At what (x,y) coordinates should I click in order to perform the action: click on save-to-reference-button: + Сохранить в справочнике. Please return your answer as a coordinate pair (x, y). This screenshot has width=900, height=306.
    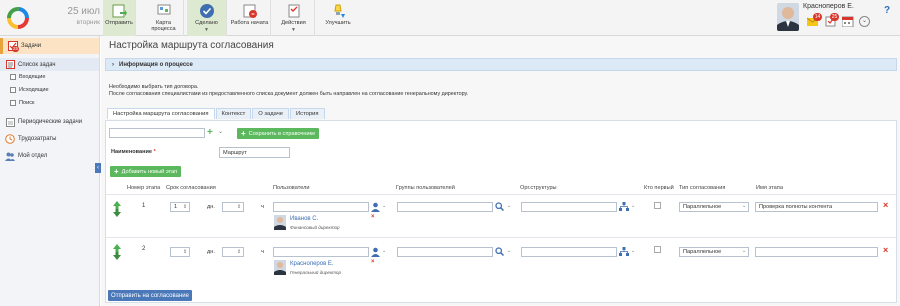
    Looking at the image, I should click on (278, 133).